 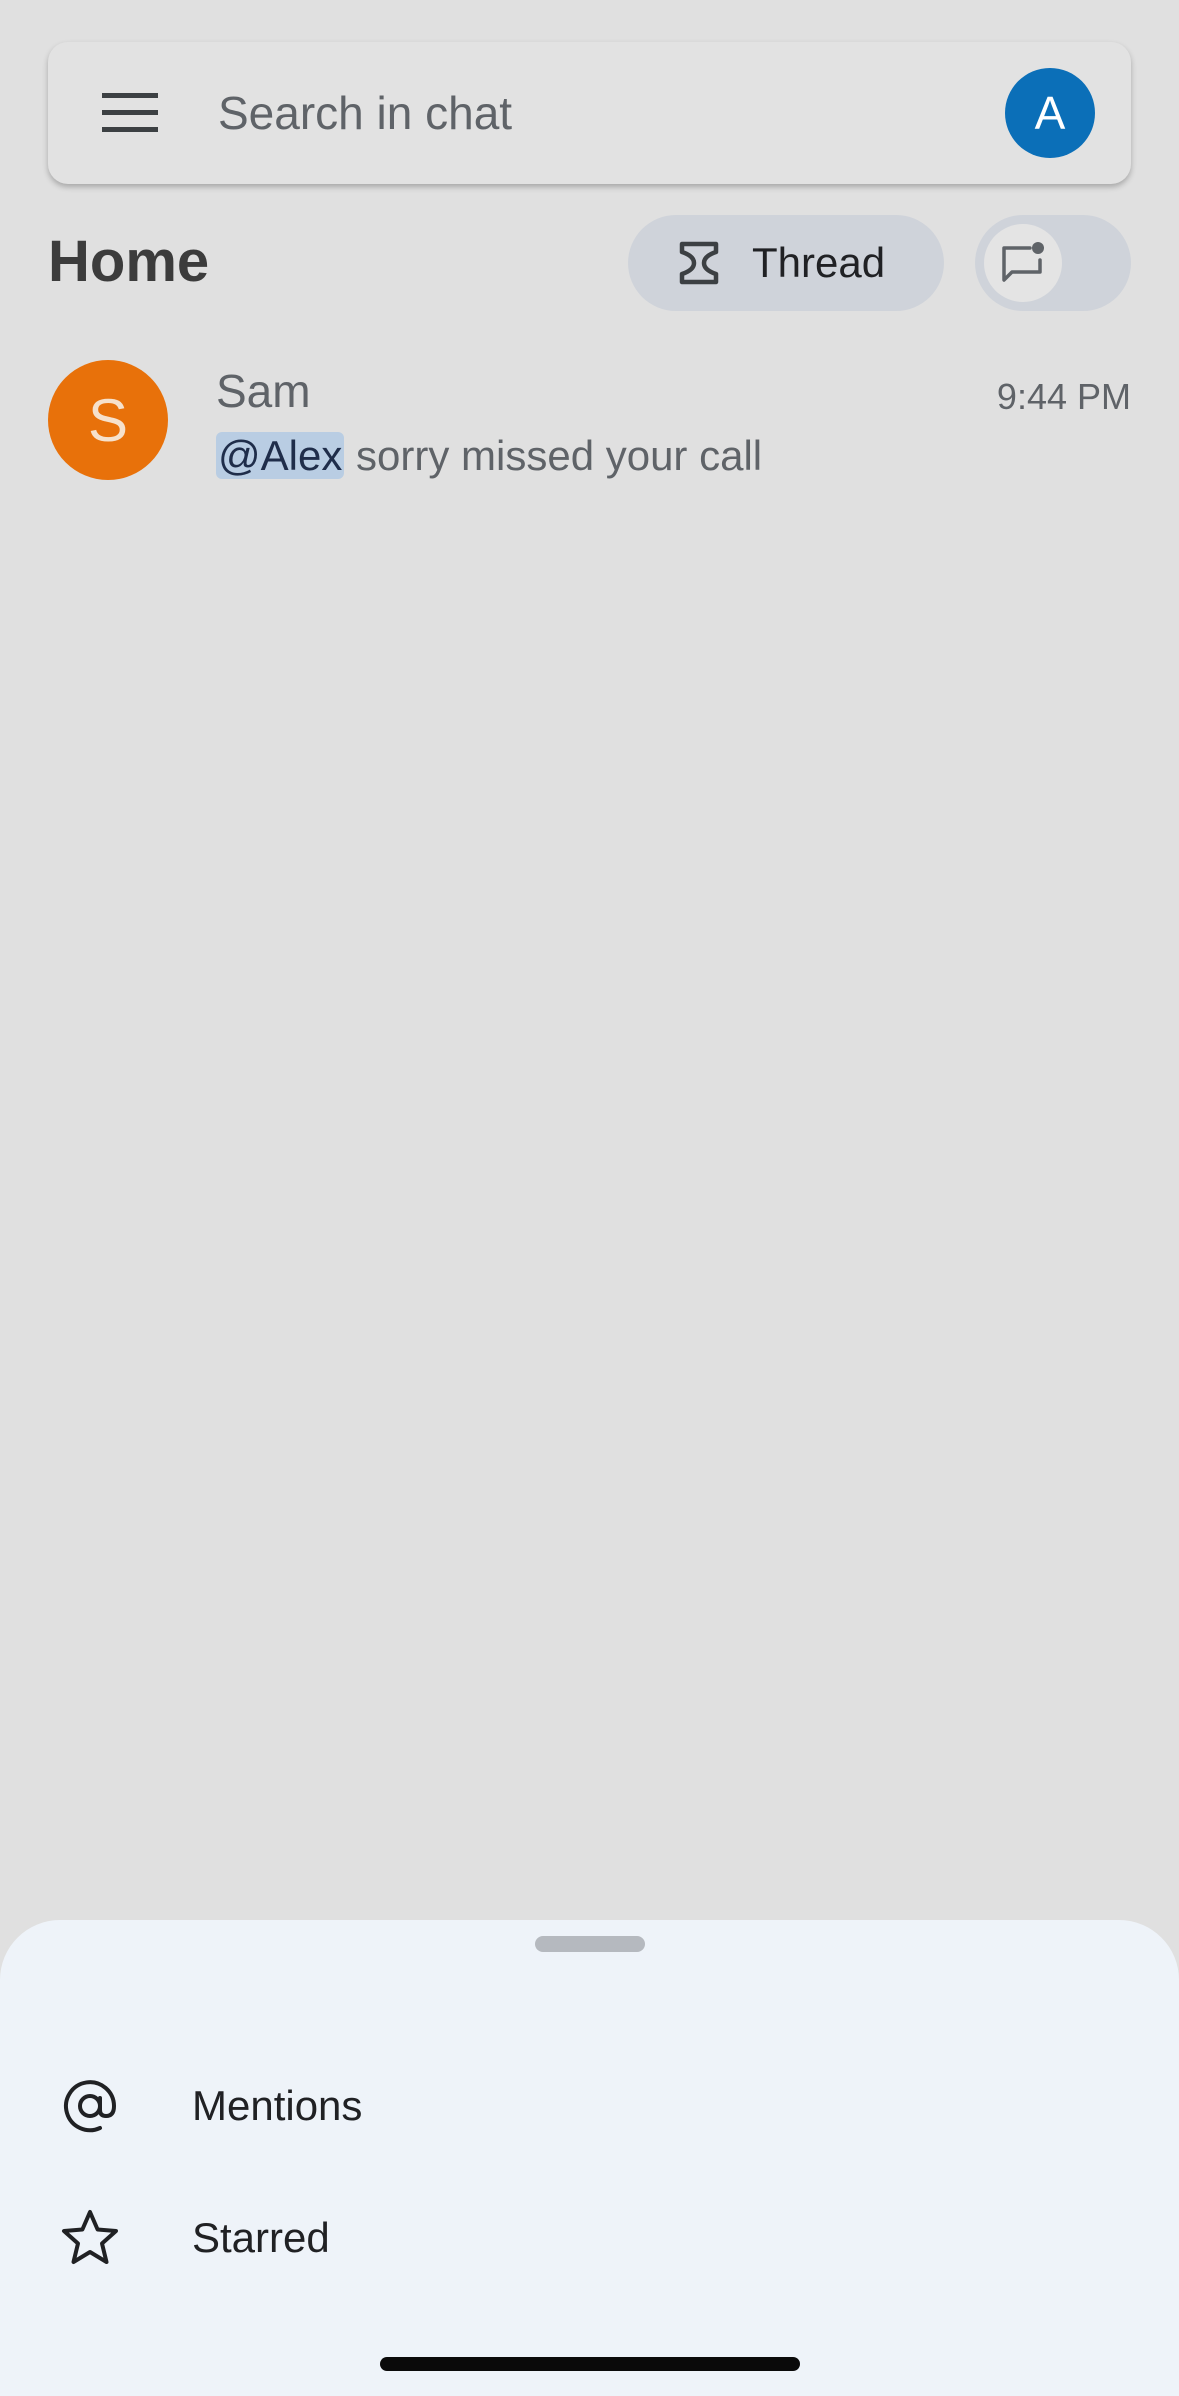 What do you see at coordinates (280, 455) in the screenshot?
I see `mention-chip: @Alex` at bounding box center [280, 455].